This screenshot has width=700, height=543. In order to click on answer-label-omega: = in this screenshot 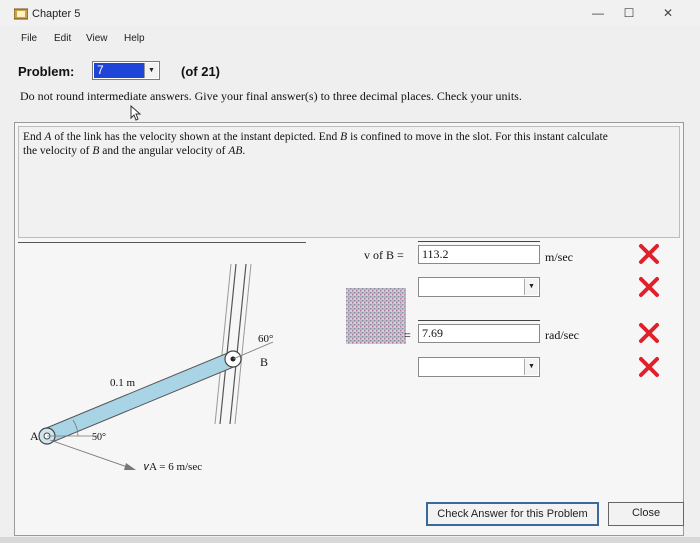, I will do `click(407, 335)`.